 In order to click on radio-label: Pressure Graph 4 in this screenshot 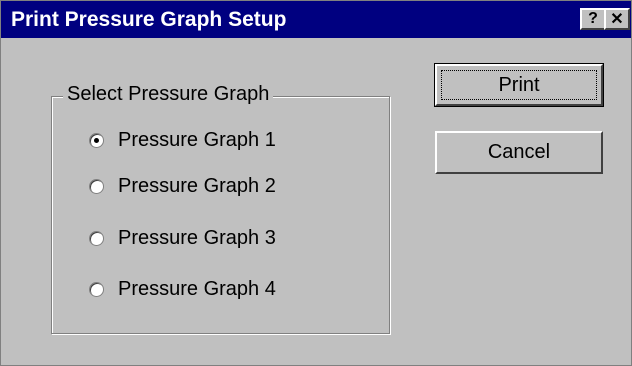, I will do `click(197, 288)`.